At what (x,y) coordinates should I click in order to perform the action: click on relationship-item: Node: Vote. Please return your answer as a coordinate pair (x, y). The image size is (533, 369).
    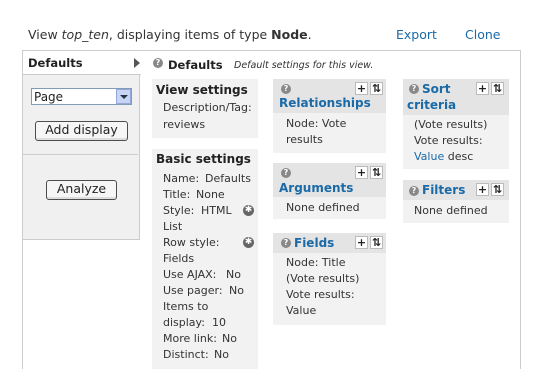
    Looking at the image, I should click on (316, 124).